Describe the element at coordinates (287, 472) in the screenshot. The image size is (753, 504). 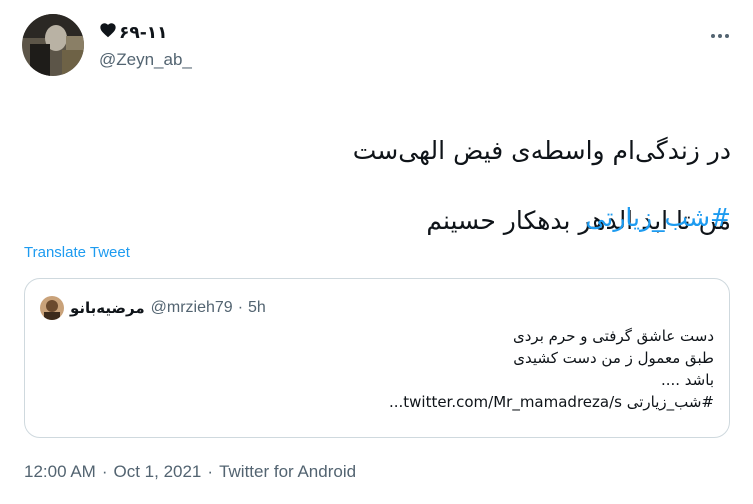
I see `tweet-source: Twitter for Android` at that location.